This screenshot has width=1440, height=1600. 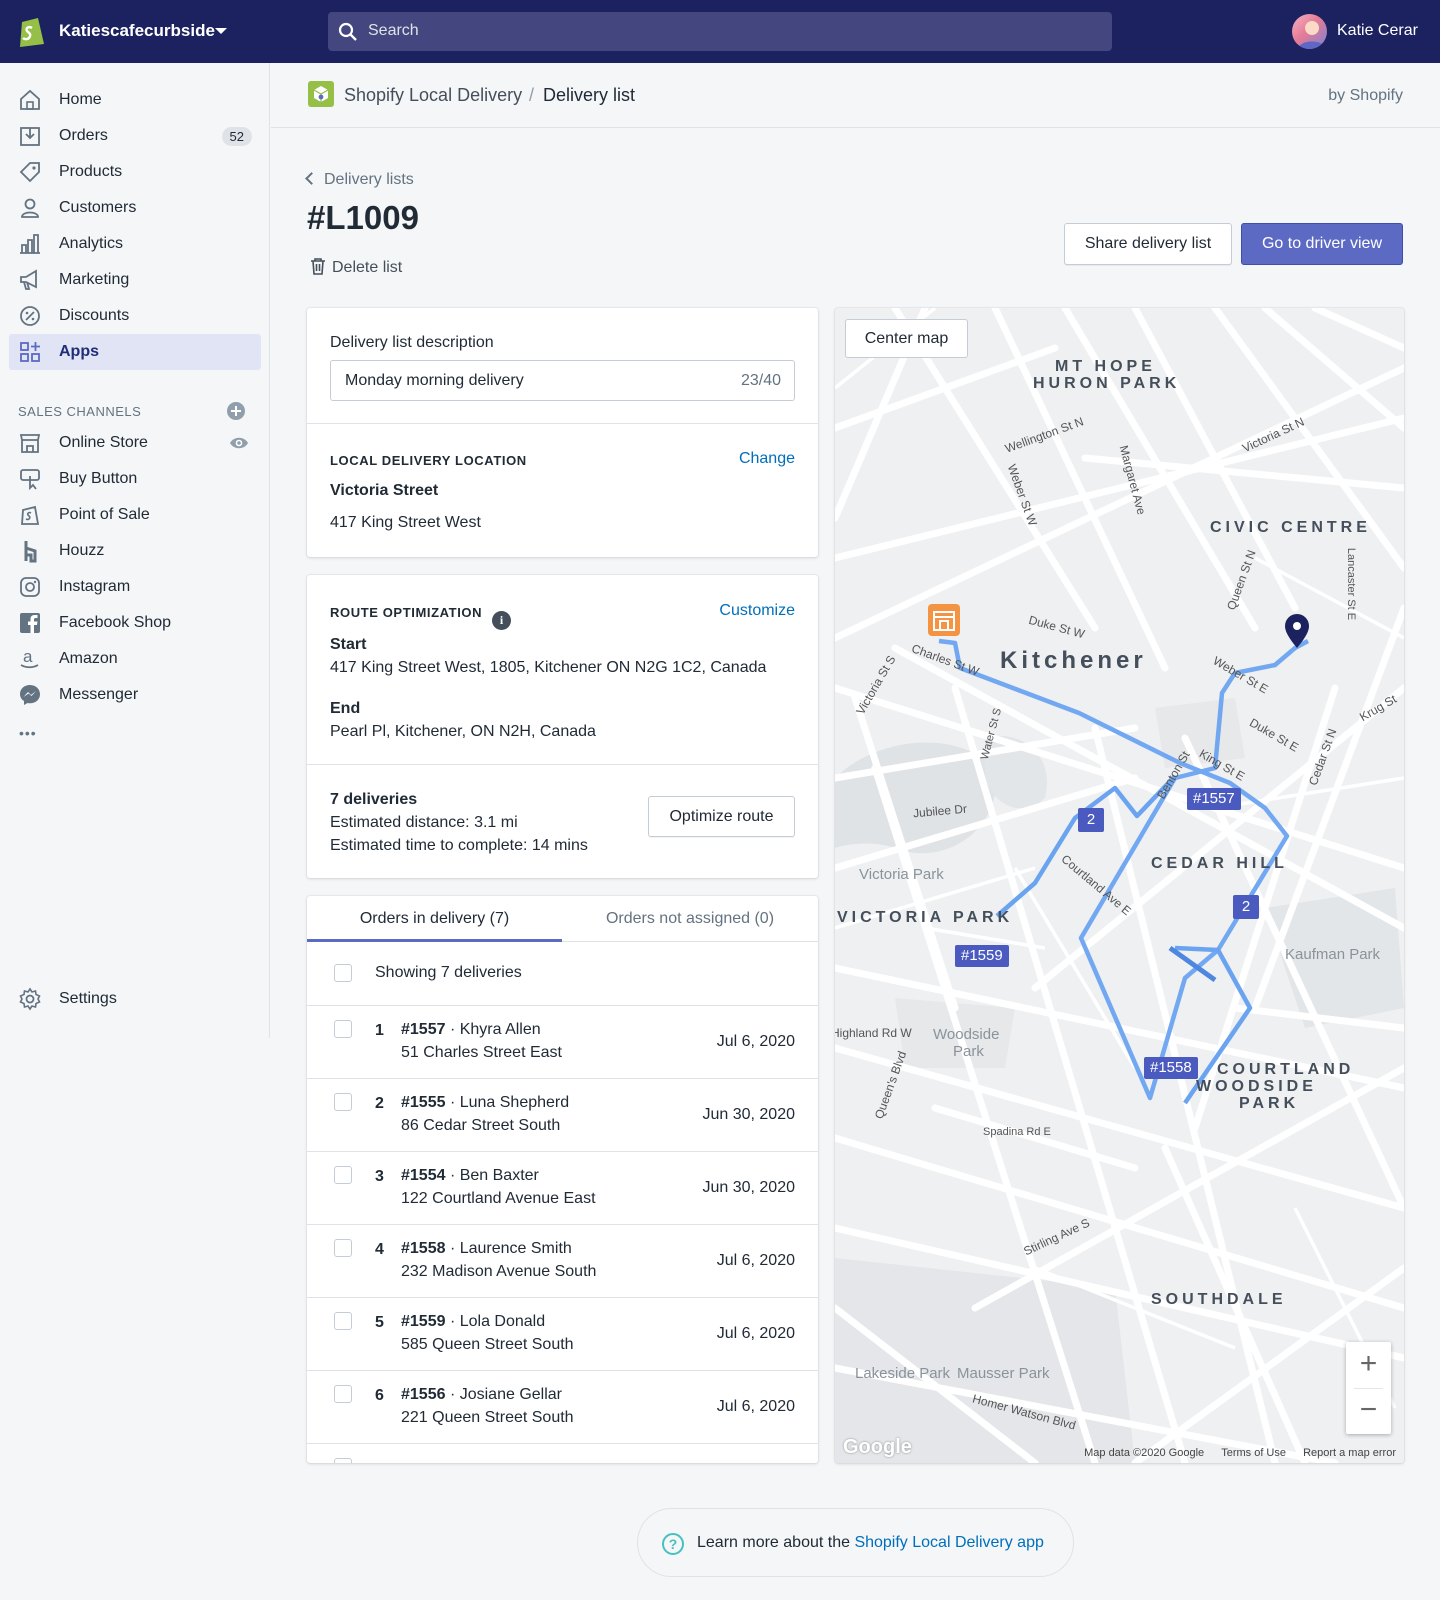 I want to click on store-start-marker-icon, so click(x=944, y=620).